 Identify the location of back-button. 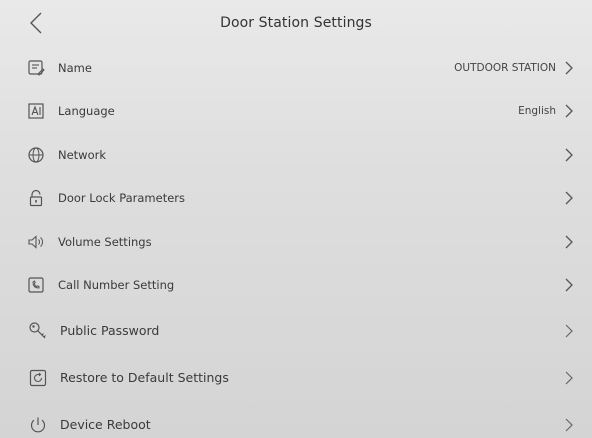
(36, 23).